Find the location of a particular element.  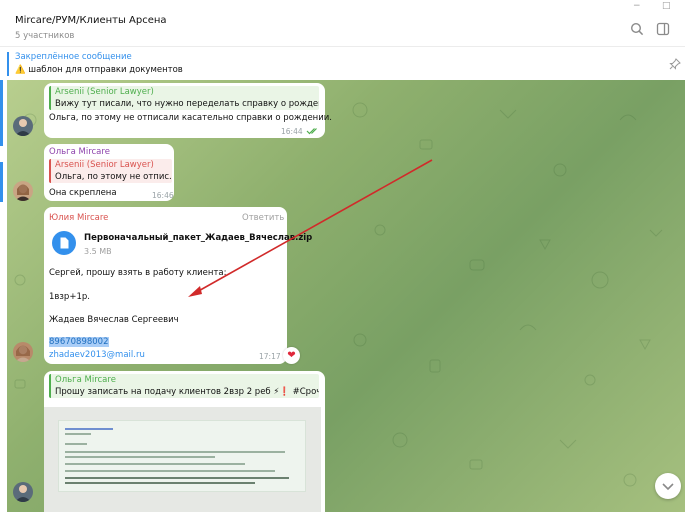

chat-title: Mircare/РУМ/Клиенты Арсена is located at coordinates (91, 20).